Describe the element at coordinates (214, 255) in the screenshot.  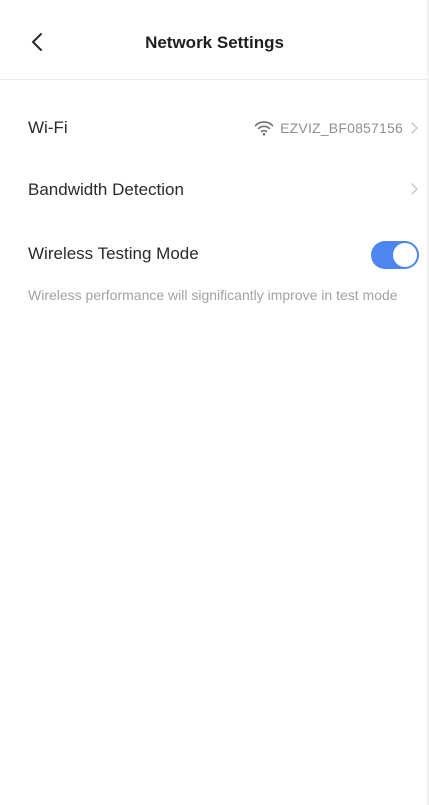
I see `wireless-testing-mode-row: Wireless Testing Mode` at that location.